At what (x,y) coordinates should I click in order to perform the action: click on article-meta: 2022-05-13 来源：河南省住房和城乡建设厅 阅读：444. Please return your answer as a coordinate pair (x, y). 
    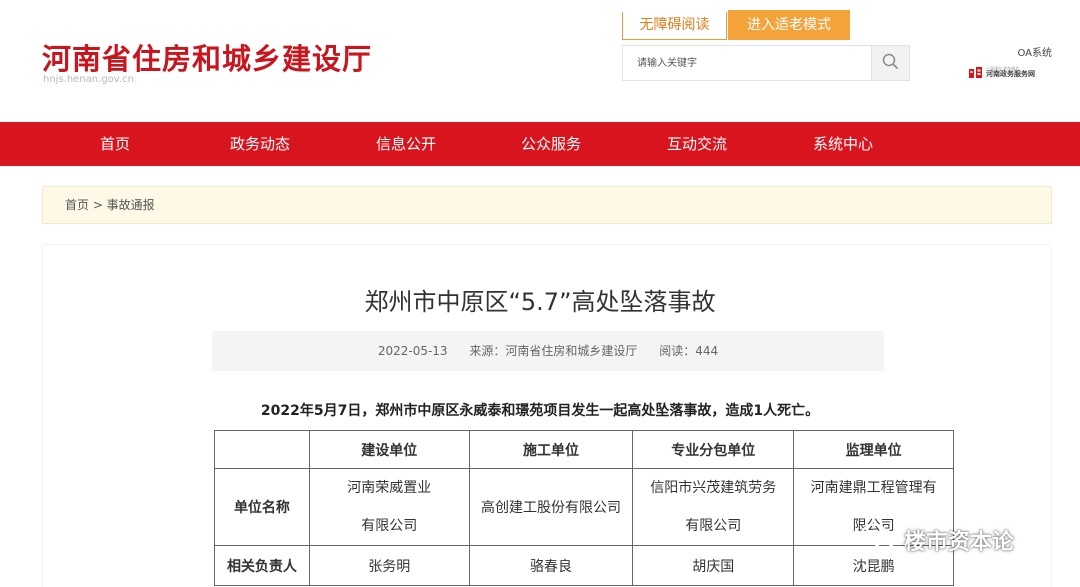
    Looking at the image, I should click on (548, 351).